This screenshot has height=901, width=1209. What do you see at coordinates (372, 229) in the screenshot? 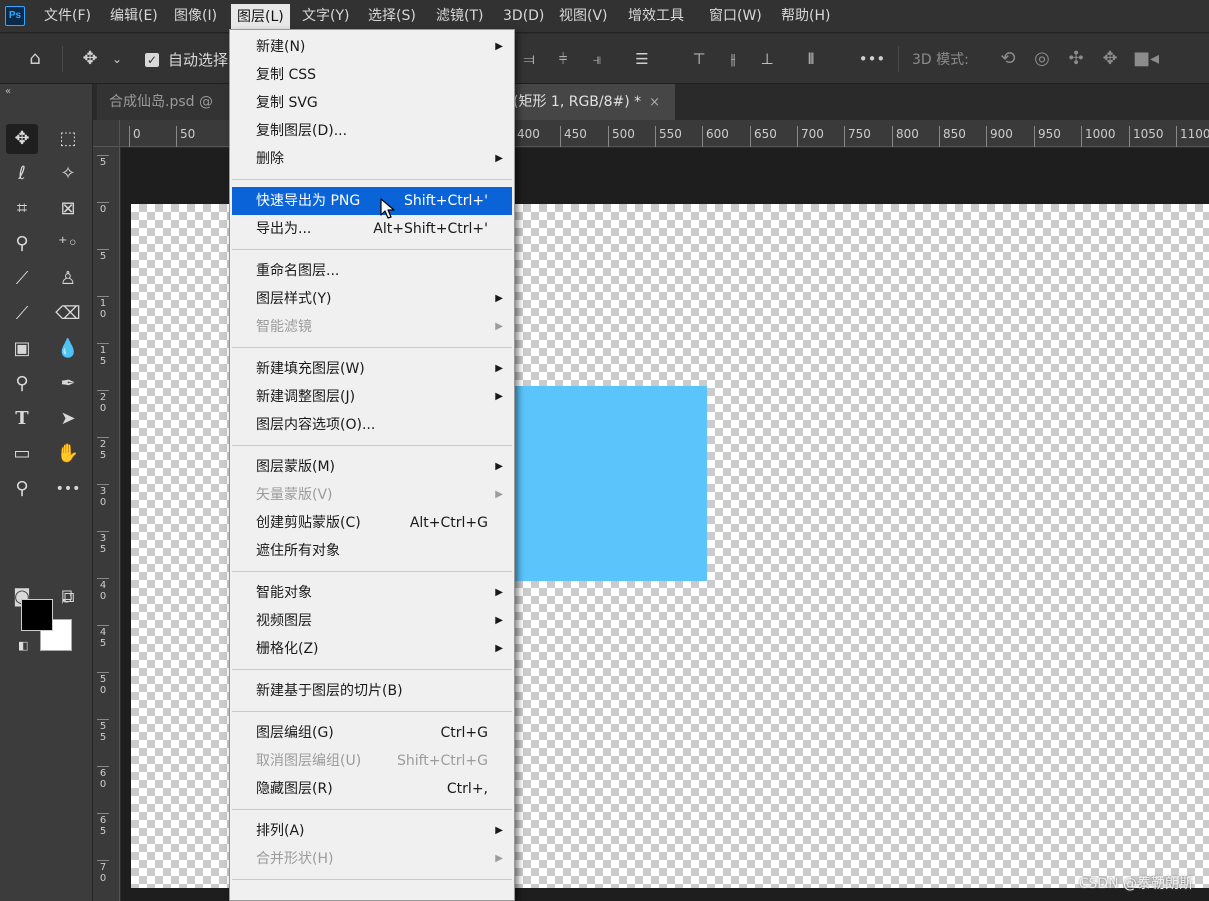
I see `layer-menu-item: 导出为... Alt+Shift+Ctrl+'` at bounding box center [372, 229].